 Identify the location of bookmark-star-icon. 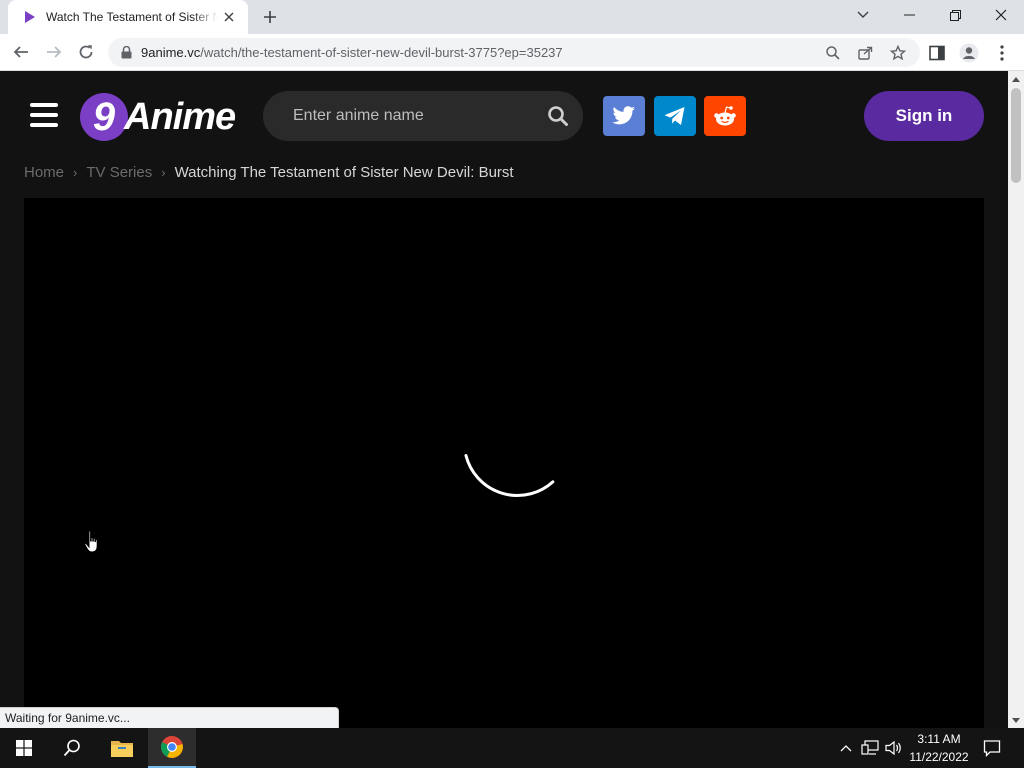
(898, 53).